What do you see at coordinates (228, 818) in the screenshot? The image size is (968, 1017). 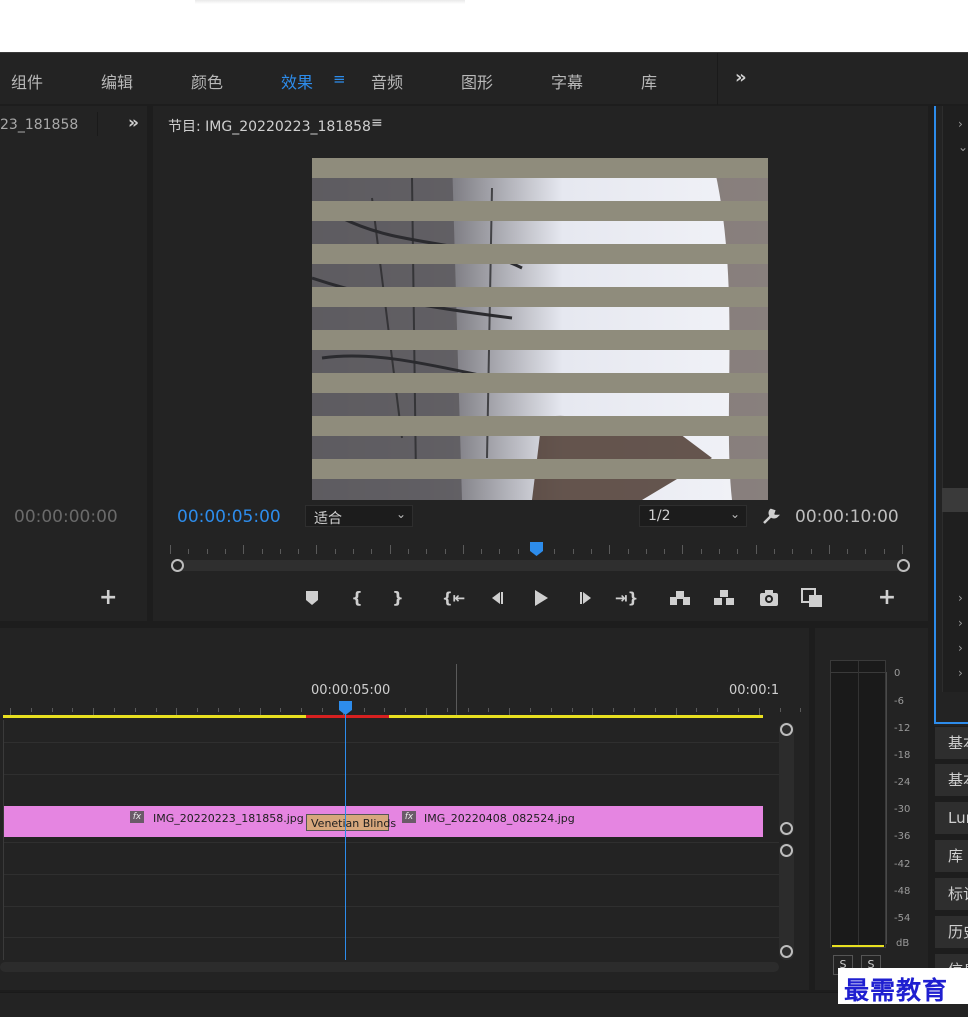 I see `clip-a-label: IMG_20220223_181858.jpg` at bounding box center [228, 818].